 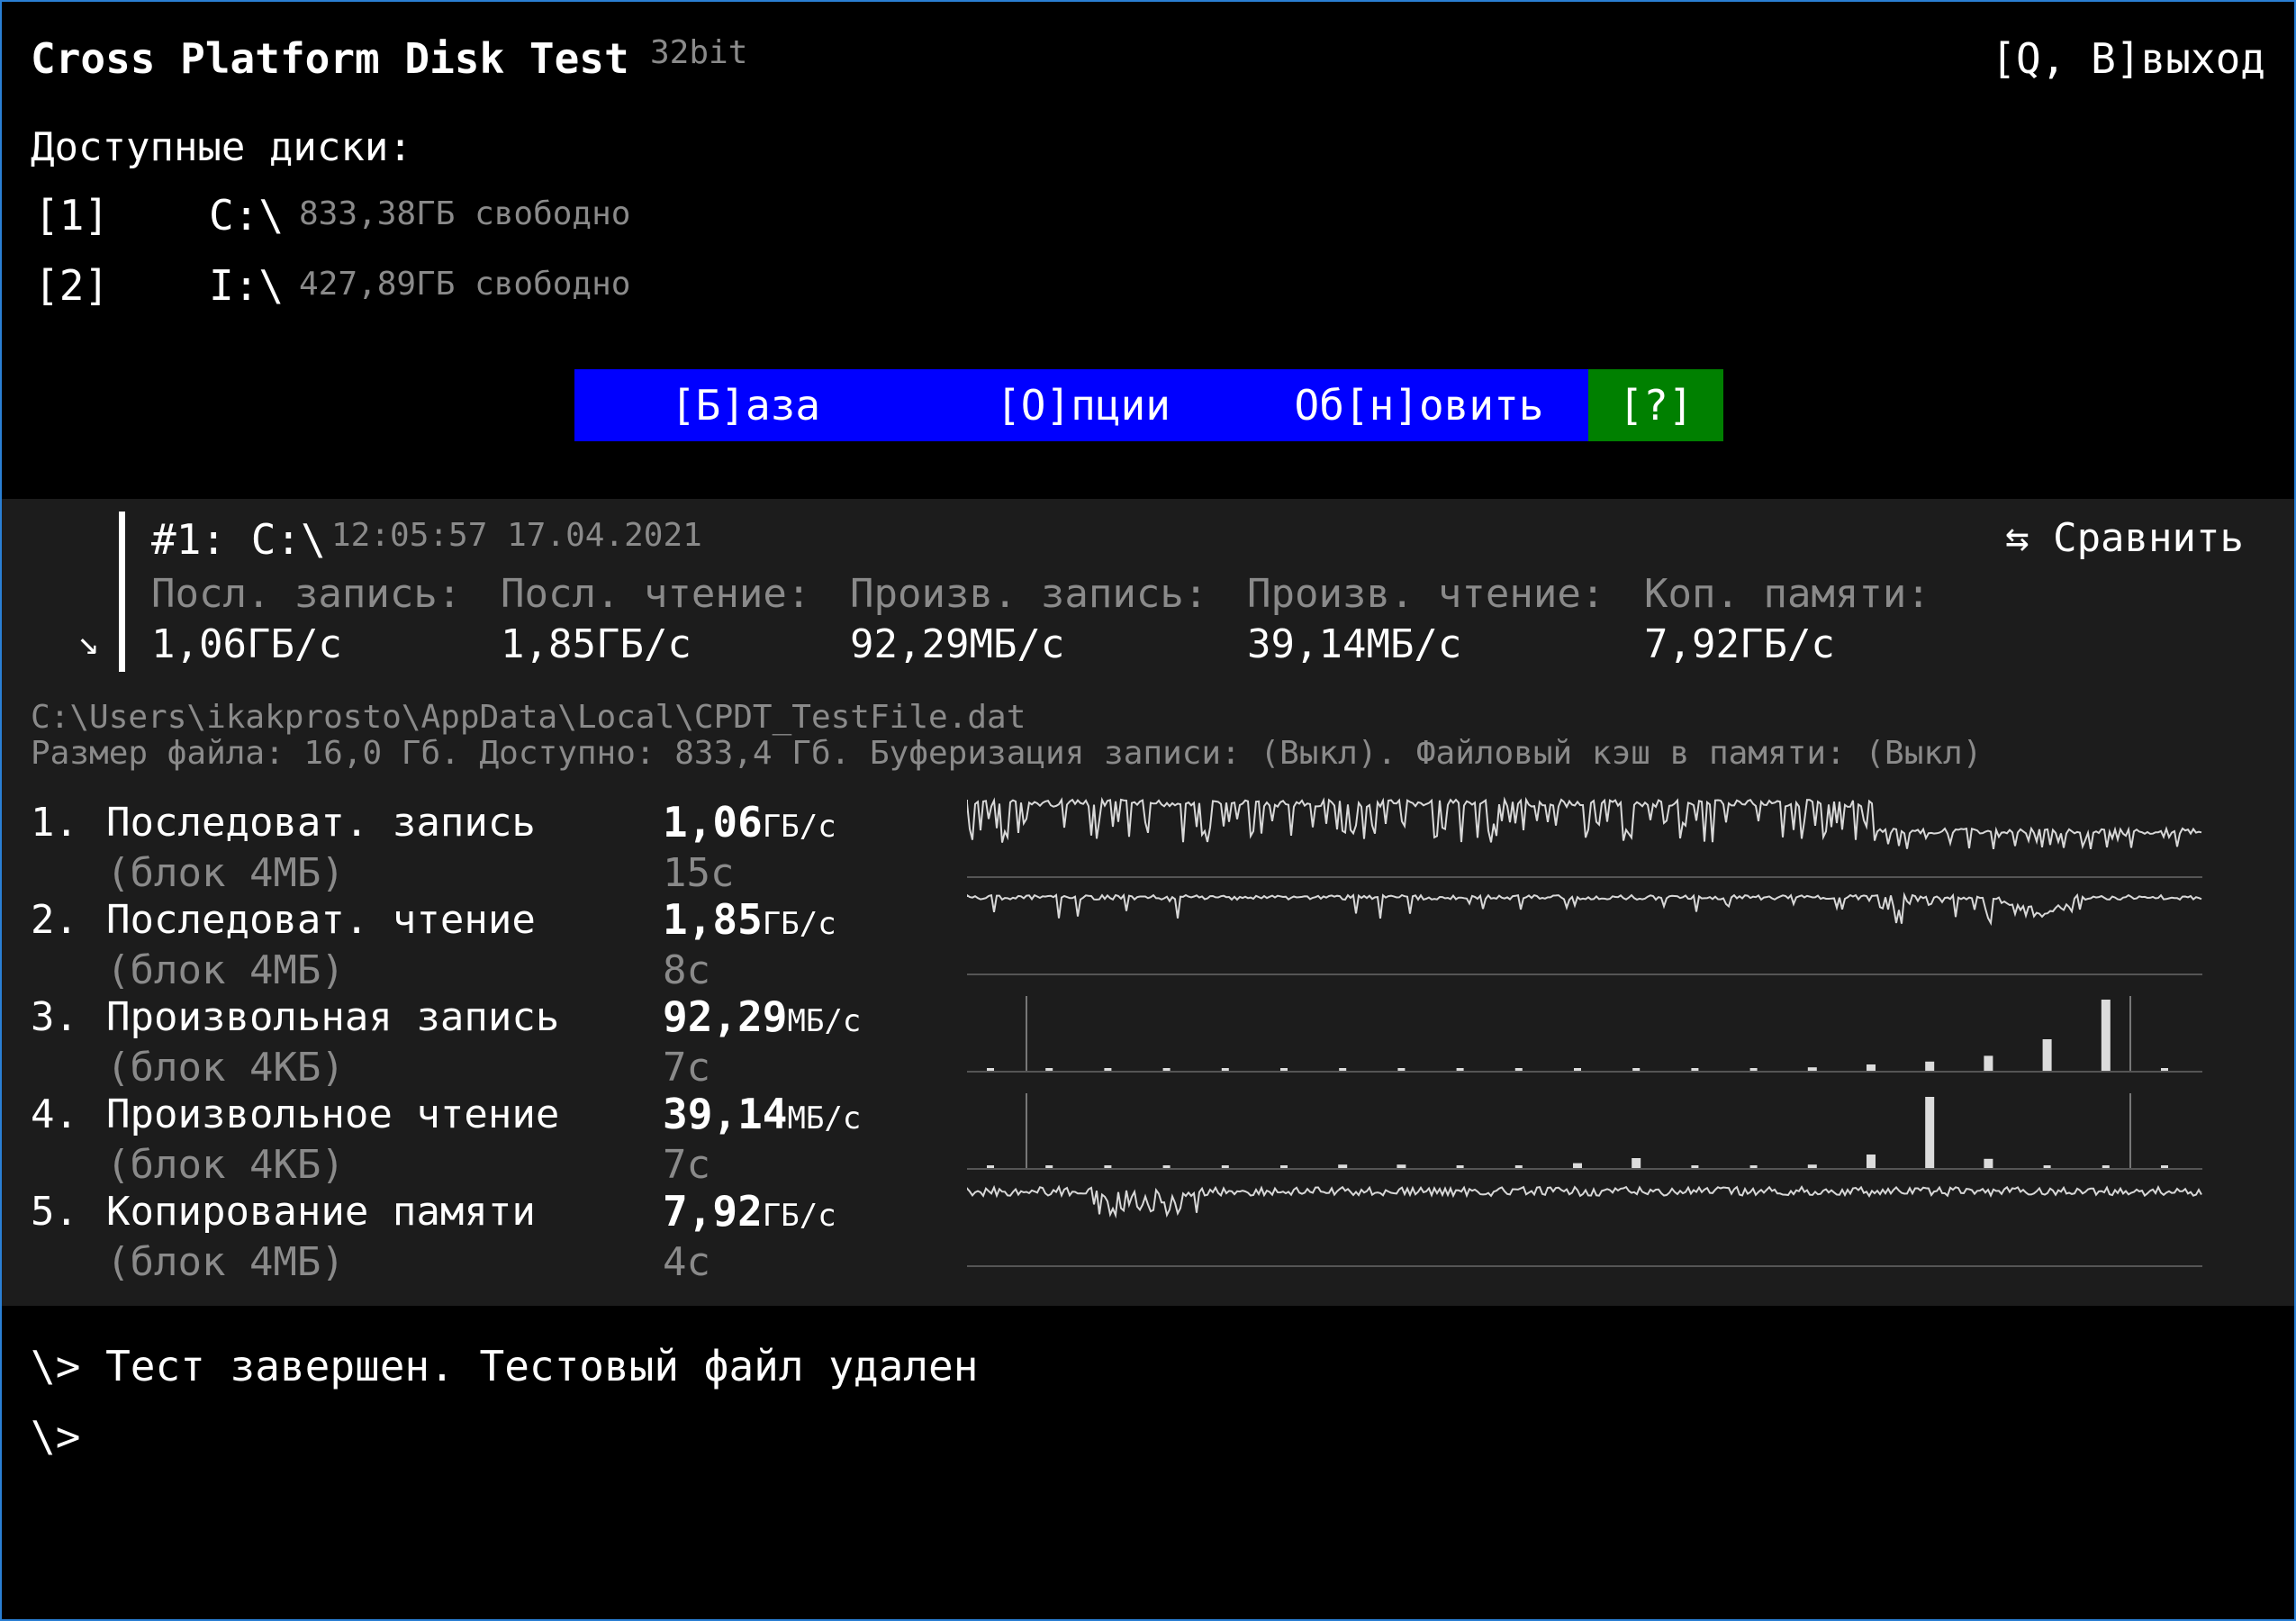 I want to click on test-value-seq-write: 1,06ГБ/с, so click(x=749, y=822).